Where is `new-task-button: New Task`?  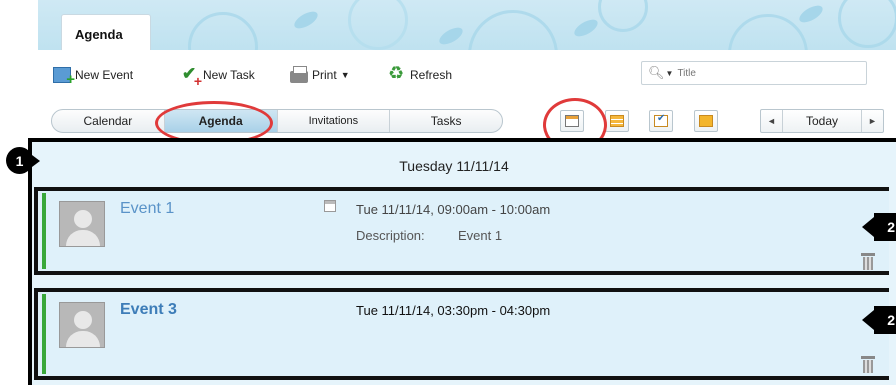 new-task-button: New Task is located at coordinates (218, 76).